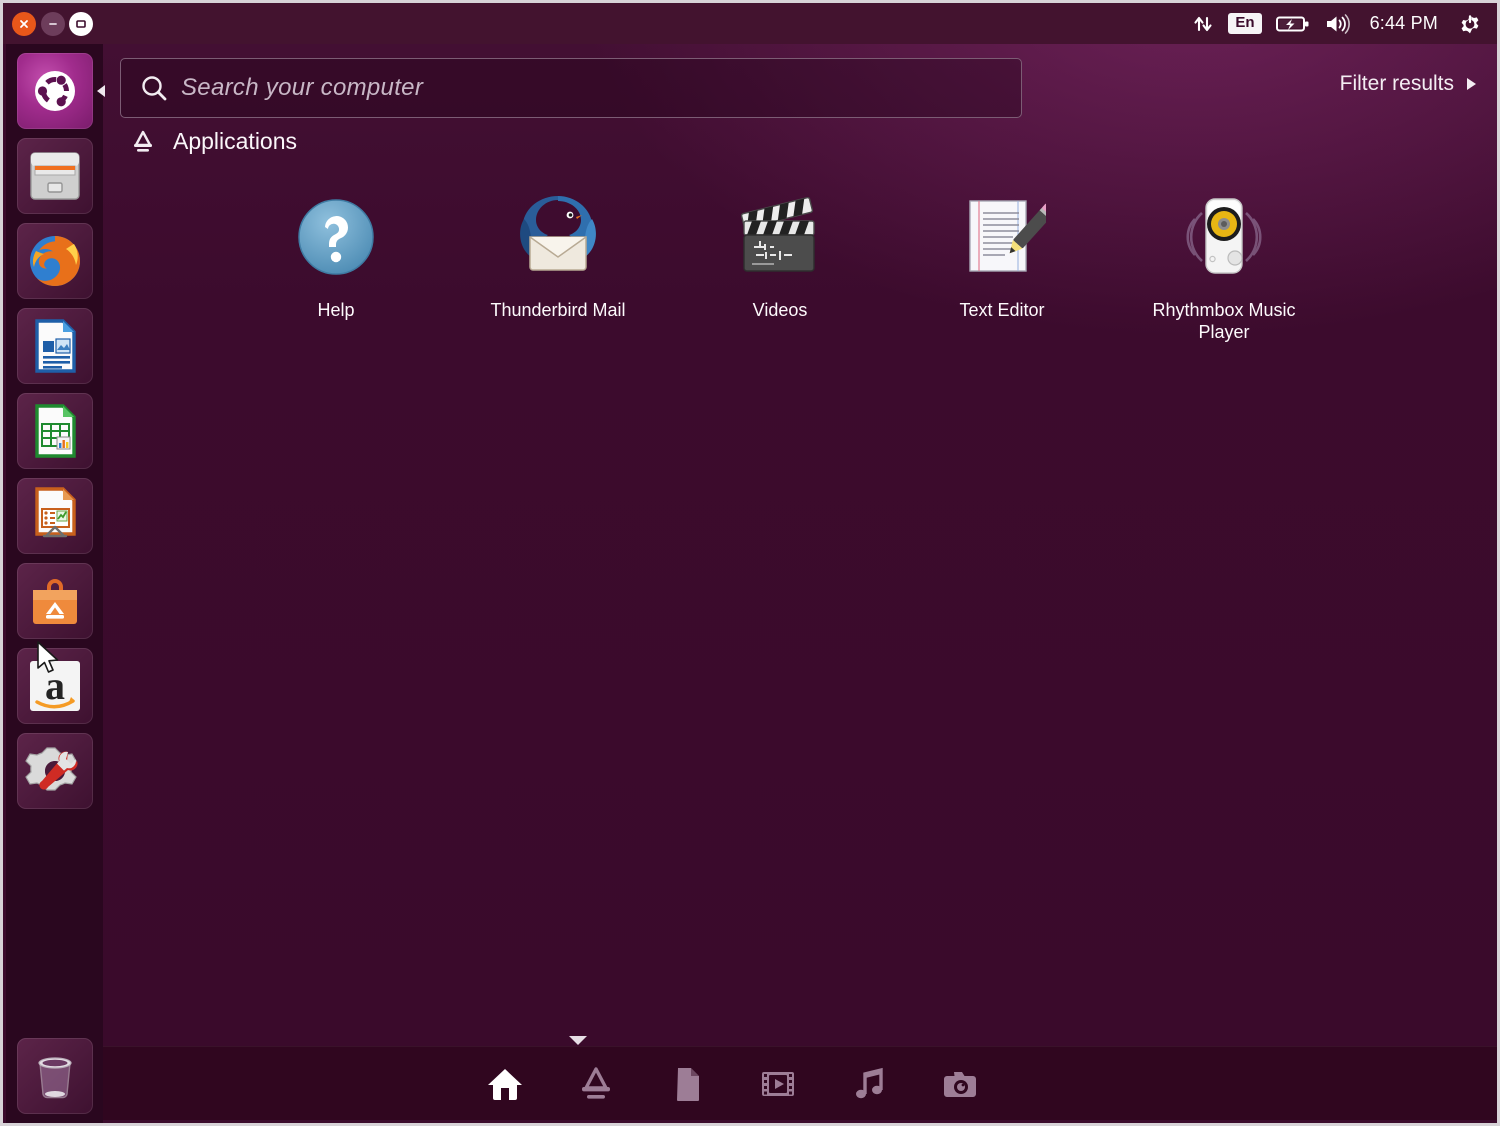 The height and width of the screenshot is (1126, 1500). I want to click on help-icon, so click(336, 237).